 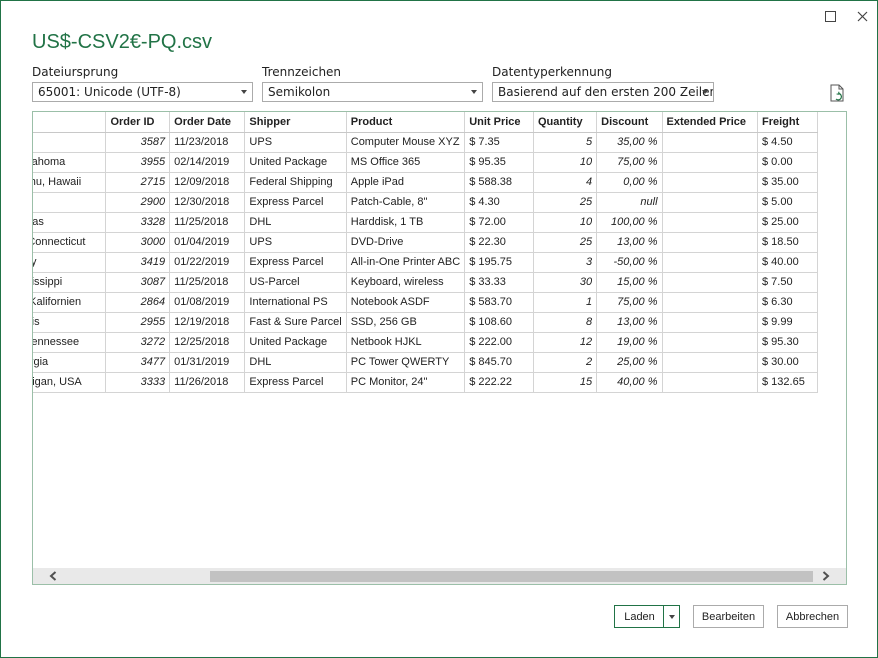 What do you see at coordinates (629, 122) in the screenshot?
I see `column-header: Discount` at bounding box center [629, 122].